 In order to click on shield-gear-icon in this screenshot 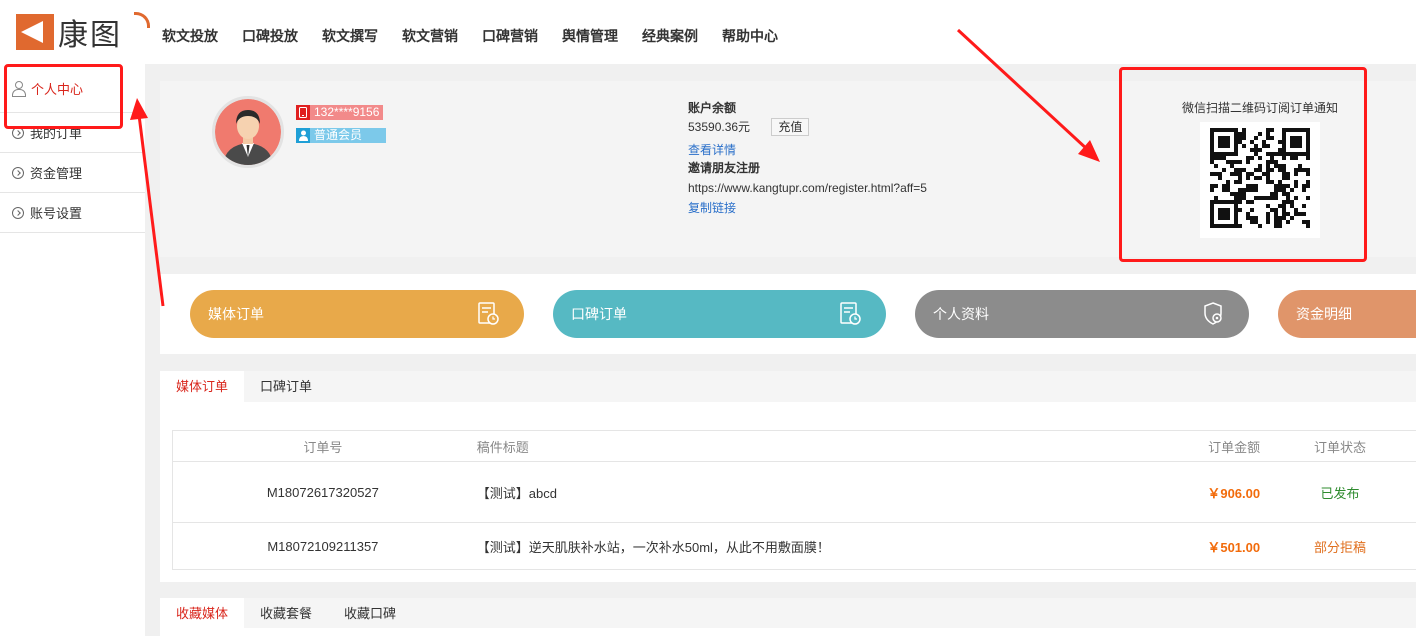, I will do `click(1213, 313)`.